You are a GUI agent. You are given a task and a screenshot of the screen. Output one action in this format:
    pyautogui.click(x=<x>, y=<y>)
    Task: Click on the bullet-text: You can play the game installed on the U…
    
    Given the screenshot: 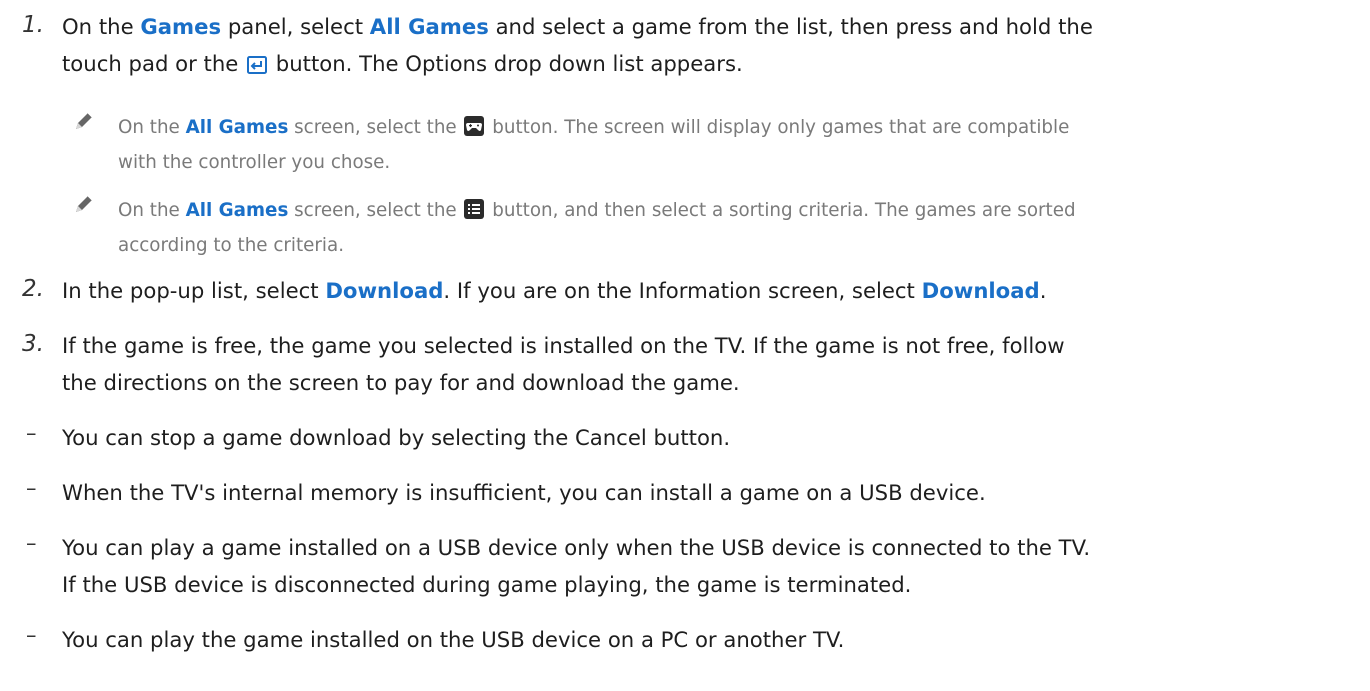 What is the action you would take?
    pyautogui.click(x=453, y=639)
    